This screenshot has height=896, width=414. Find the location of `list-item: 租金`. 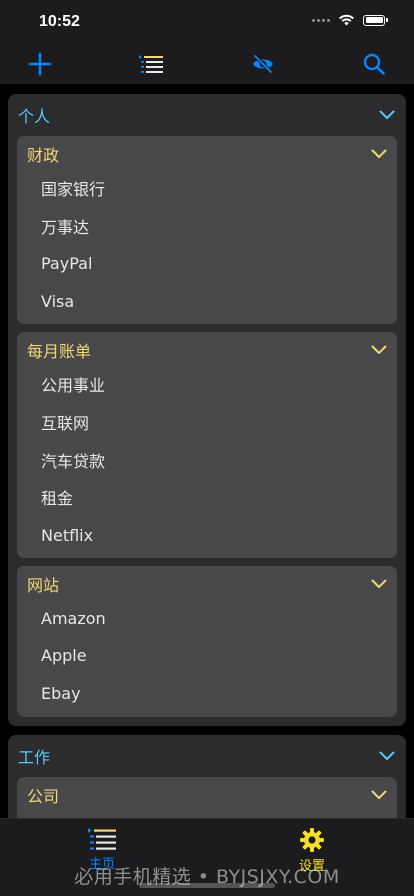

list-item: 租金 is located at coordinates (207, 498).